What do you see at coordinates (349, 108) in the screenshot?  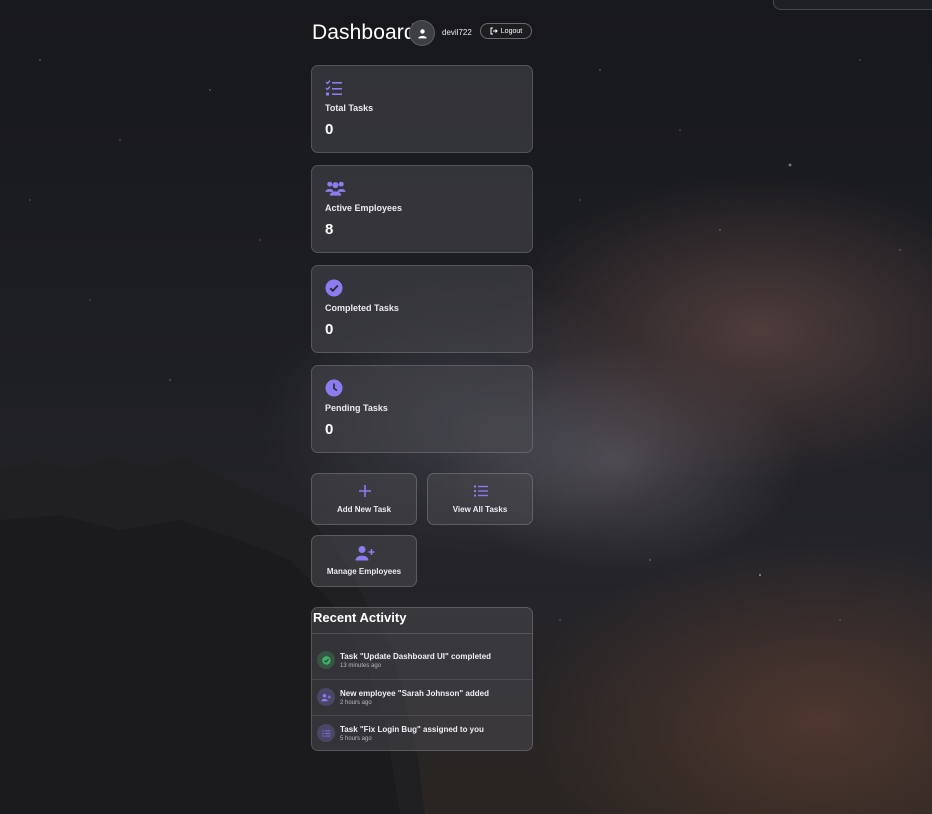 I see `stat-label: Total Tasks` at bounding box center [349, 108].